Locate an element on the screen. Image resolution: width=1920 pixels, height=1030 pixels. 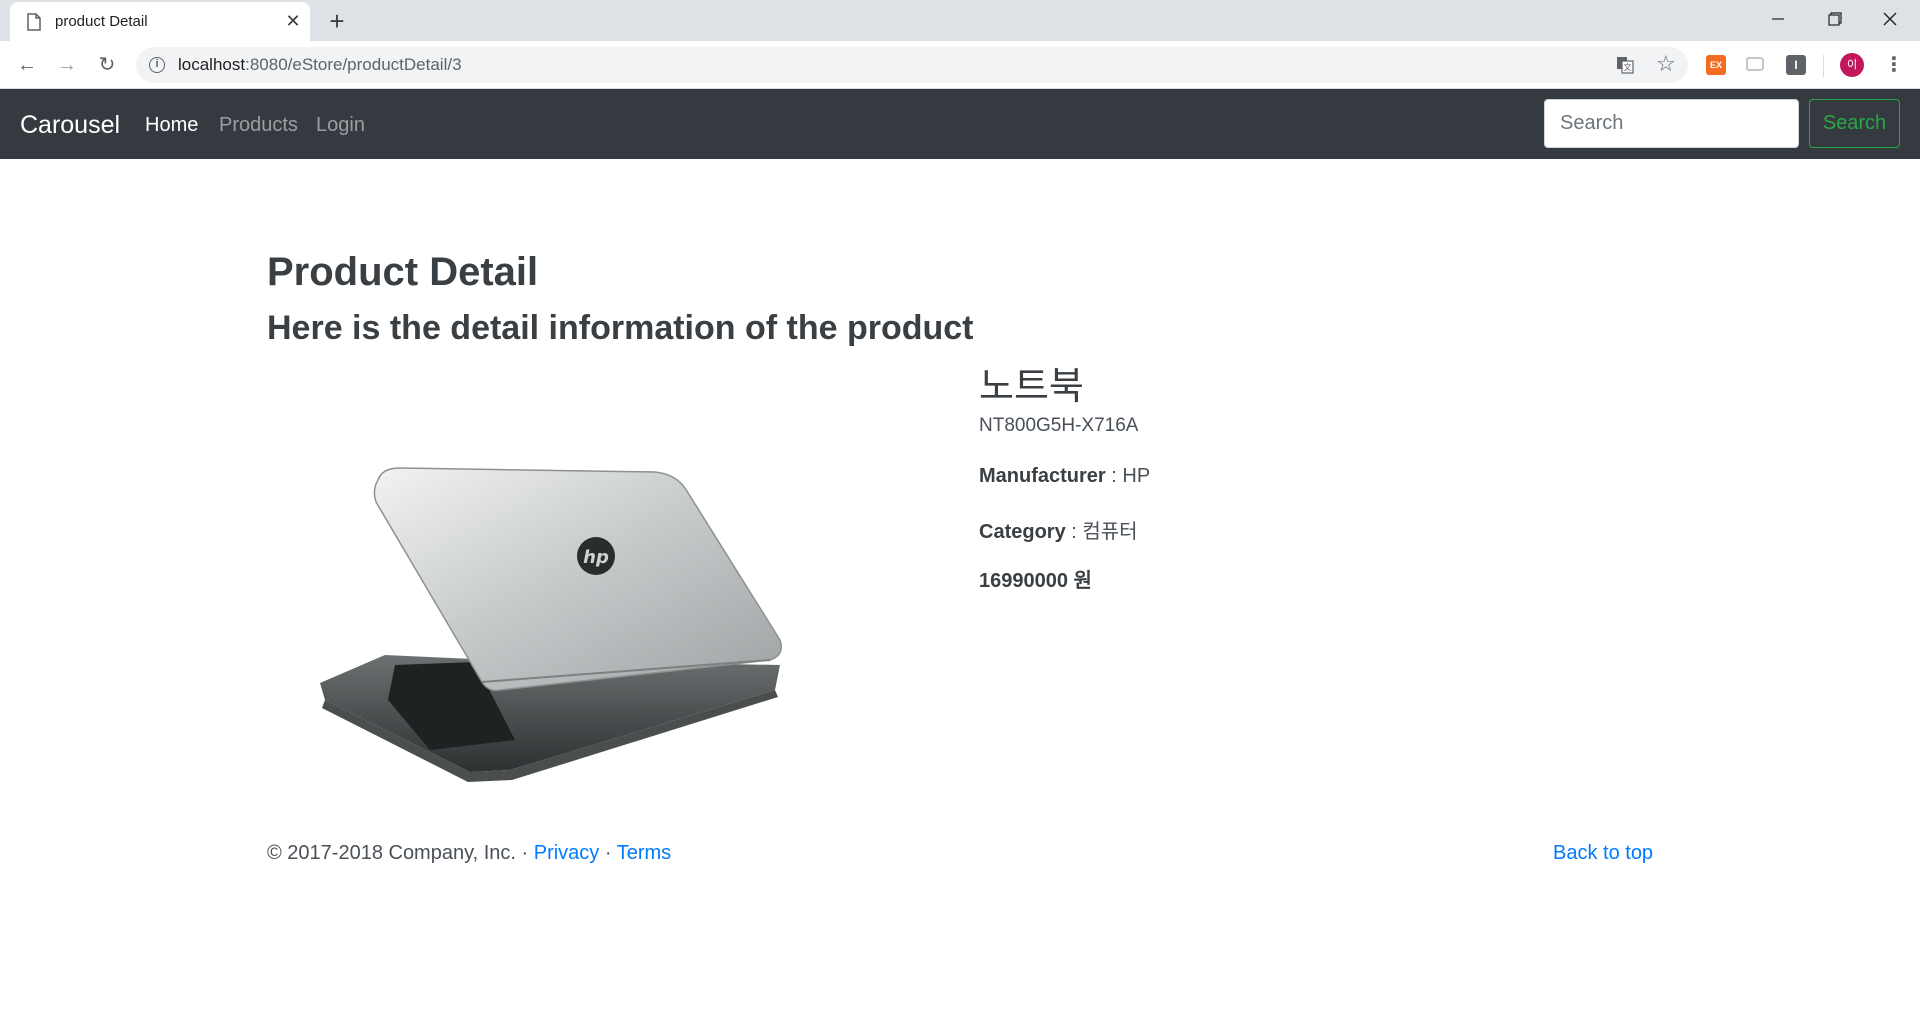
product-category: Category : 컴퓨터 is located at coordinates (1058, 531).